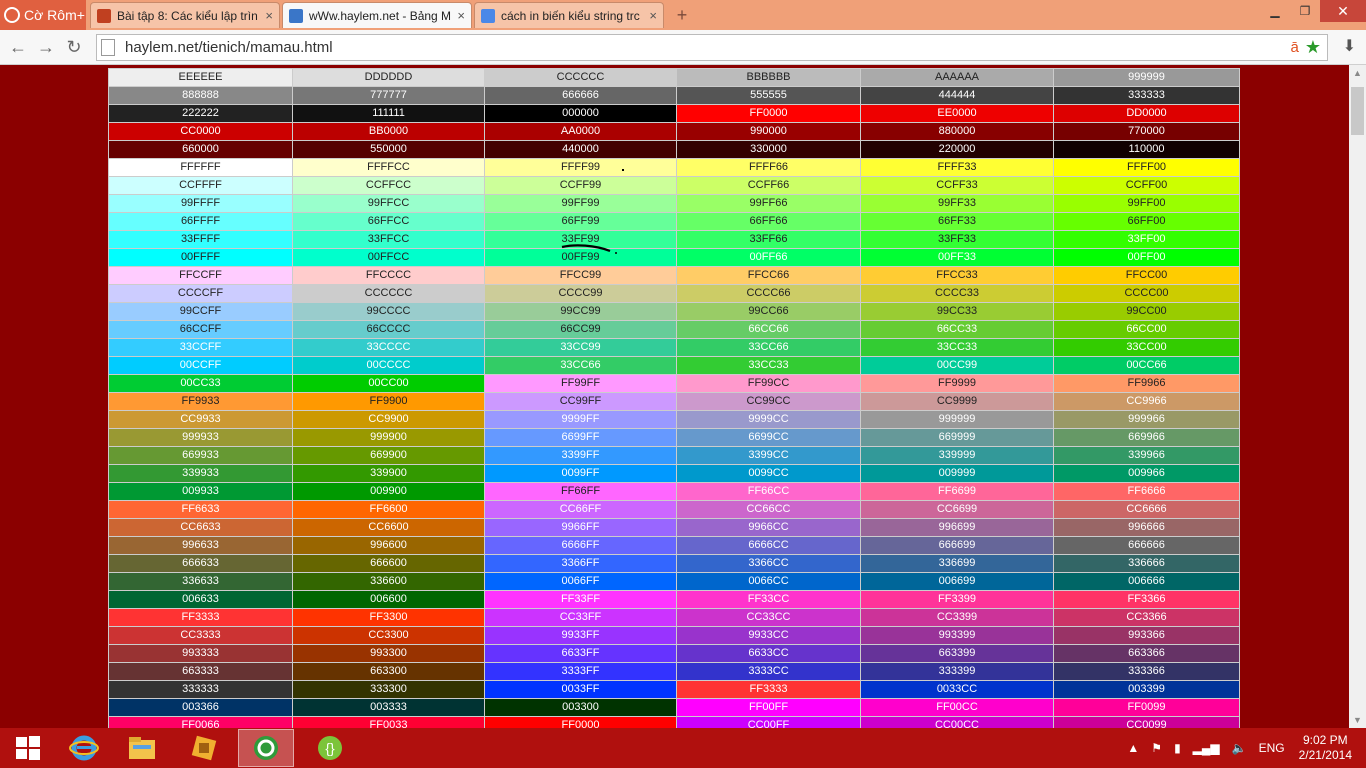 This screenshot has width=1366, height=768. What do you see at coordinates (388, 311) in the screenshot?
I see `color-cell: 99CCCC` at bounding box center [388, 311].